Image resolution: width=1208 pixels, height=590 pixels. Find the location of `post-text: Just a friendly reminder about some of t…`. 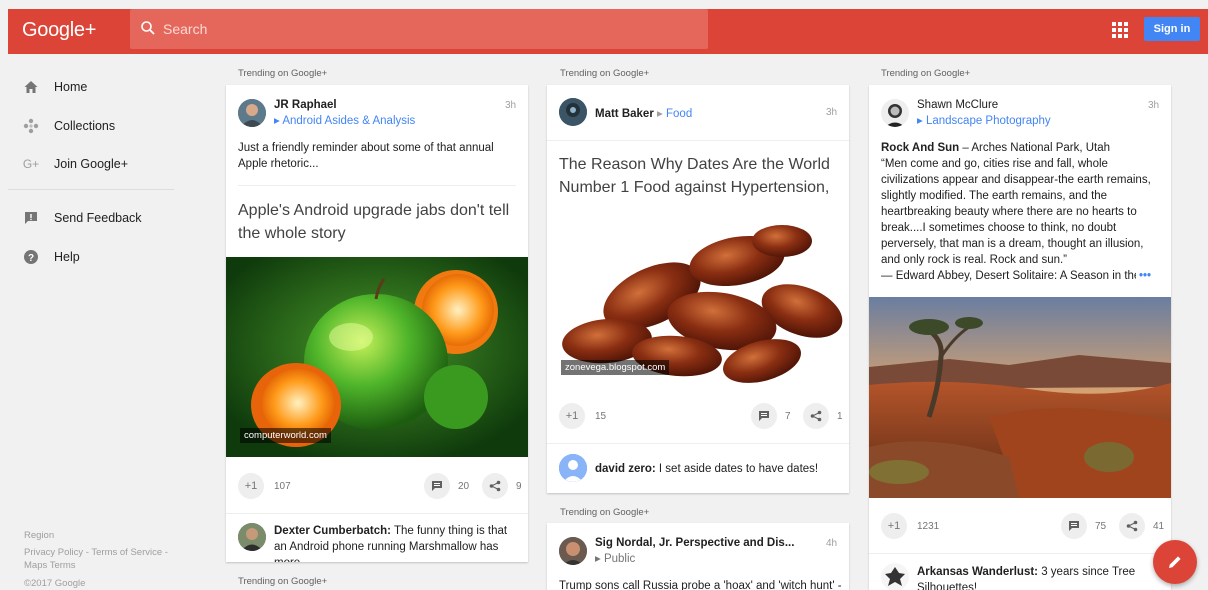

post-text: Just a friendly reminder about some of t… is located at coordinates (366, 156).